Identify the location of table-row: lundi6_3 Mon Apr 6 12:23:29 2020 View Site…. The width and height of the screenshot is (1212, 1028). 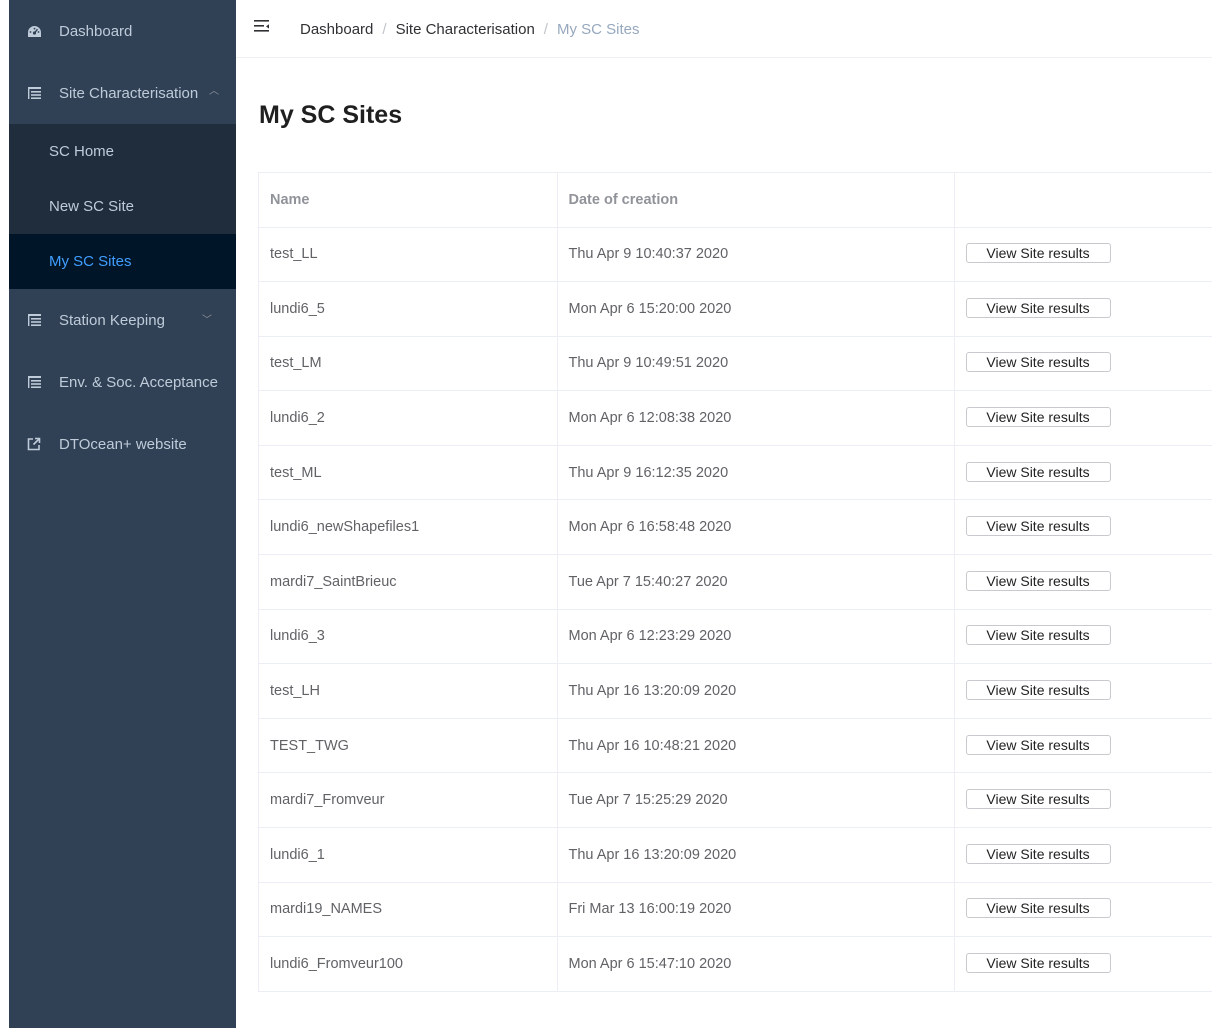
(735, 637).